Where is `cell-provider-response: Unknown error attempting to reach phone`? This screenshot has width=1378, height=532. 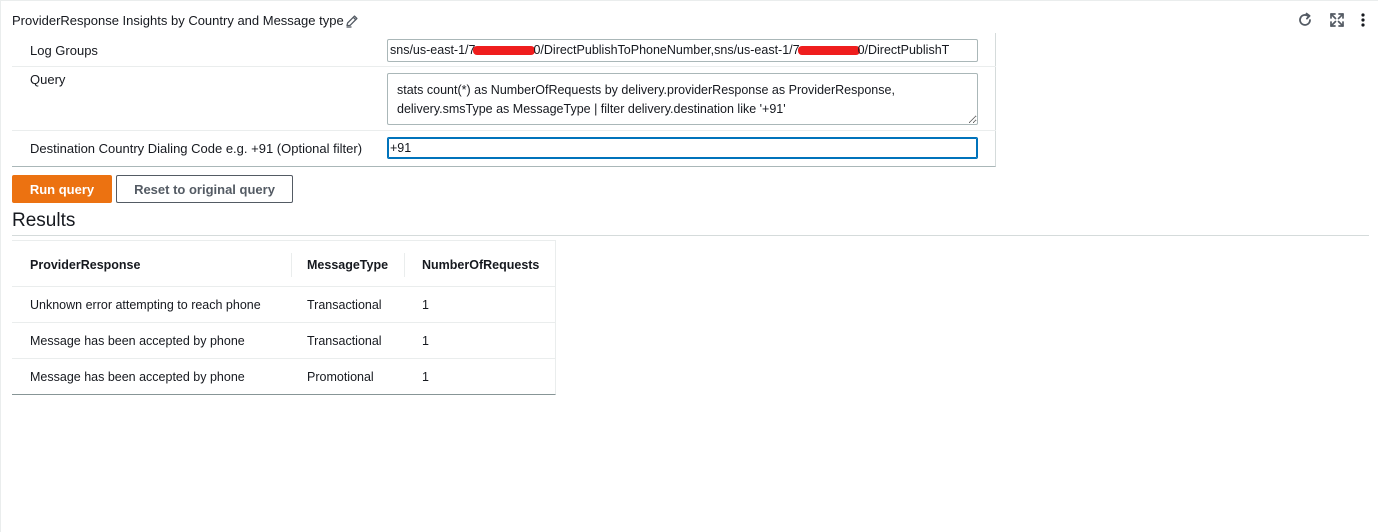 cell-provider-response: Unknown error attempting to reach phone is located at coordinates (145, 305).